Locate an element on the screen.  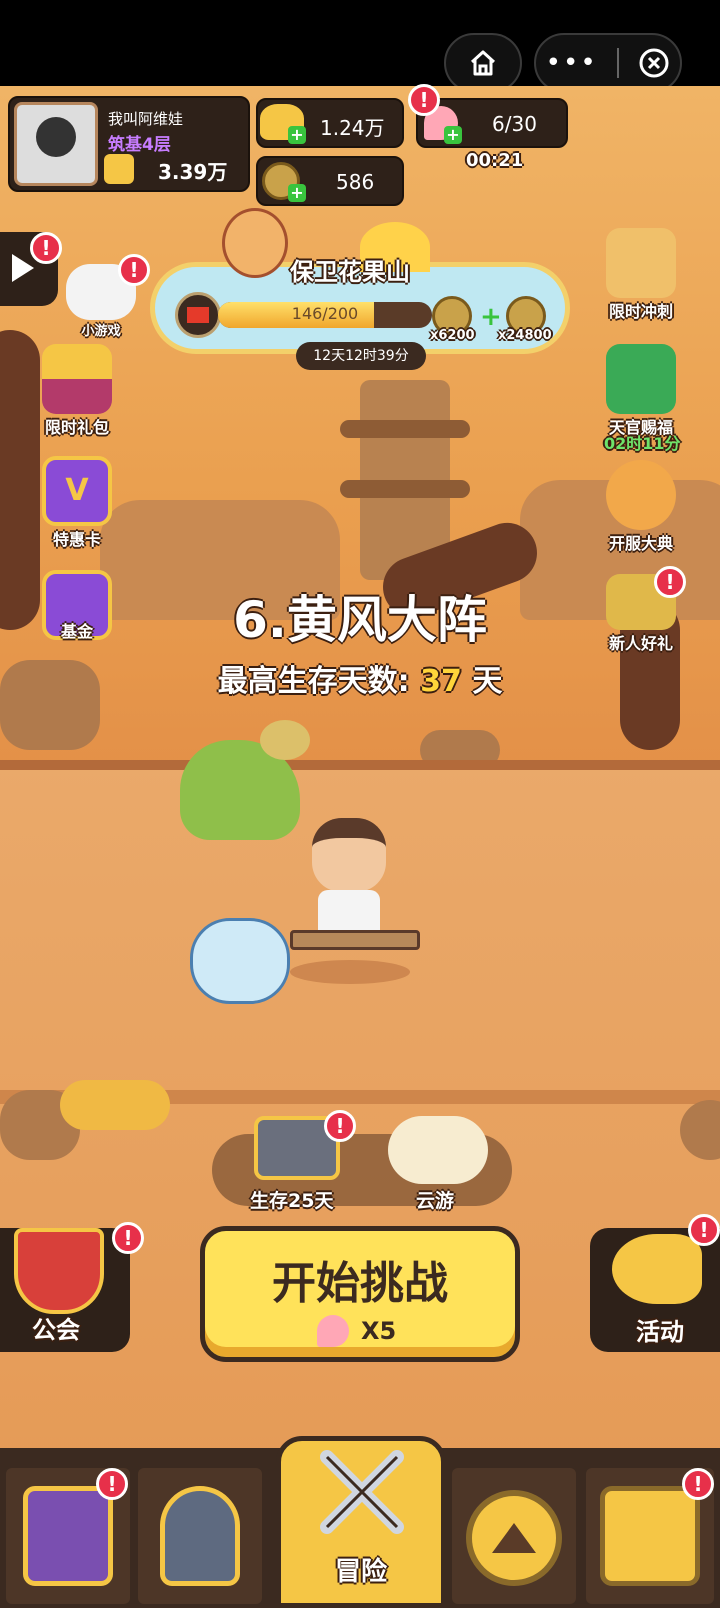
player-realm: 筑基4层 is located at coordinates (139, 145).